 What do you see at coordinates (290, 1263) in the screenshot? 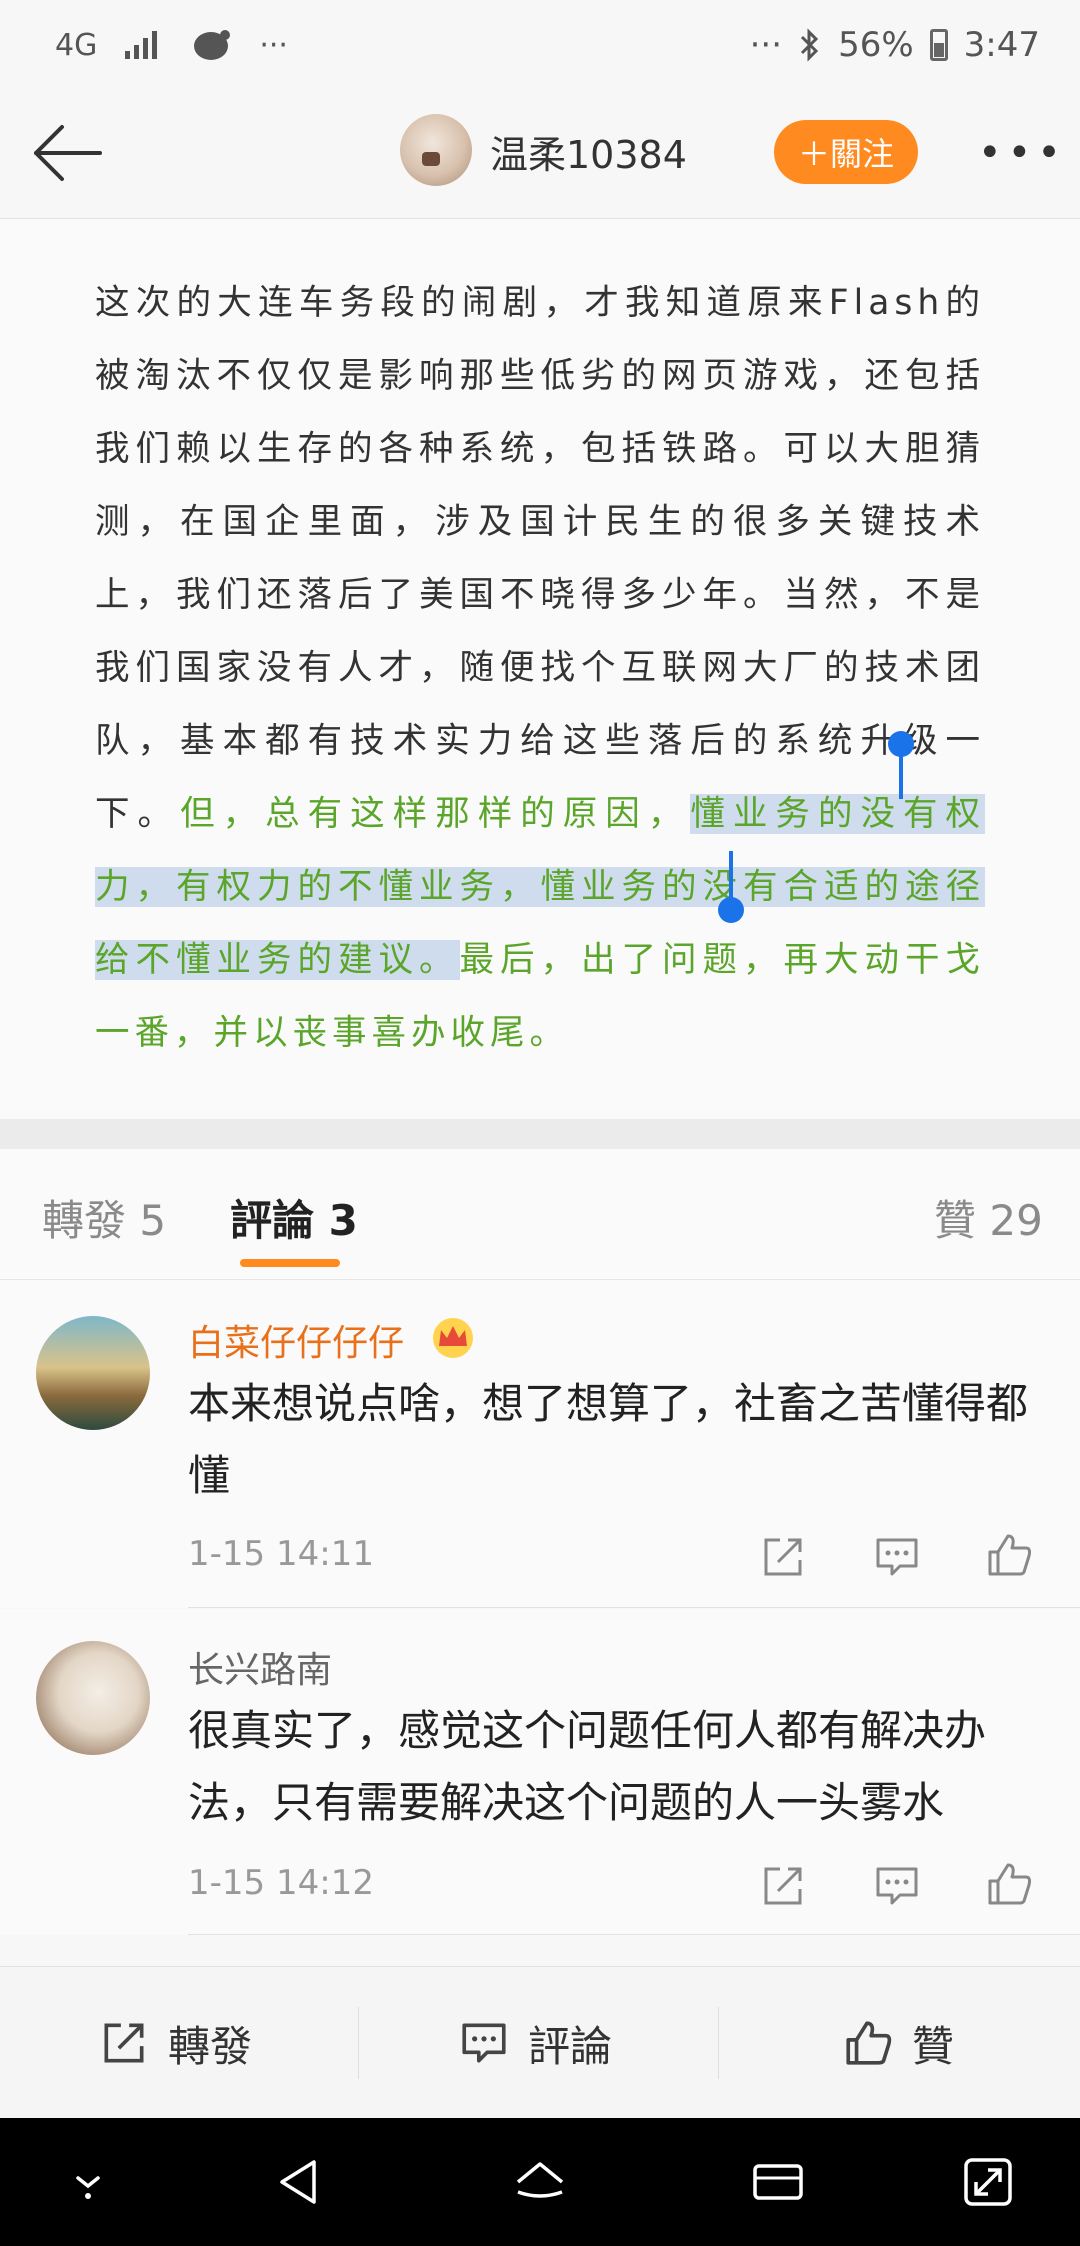
I see `active-tab-indicator` at bounding box center [290, 1263].